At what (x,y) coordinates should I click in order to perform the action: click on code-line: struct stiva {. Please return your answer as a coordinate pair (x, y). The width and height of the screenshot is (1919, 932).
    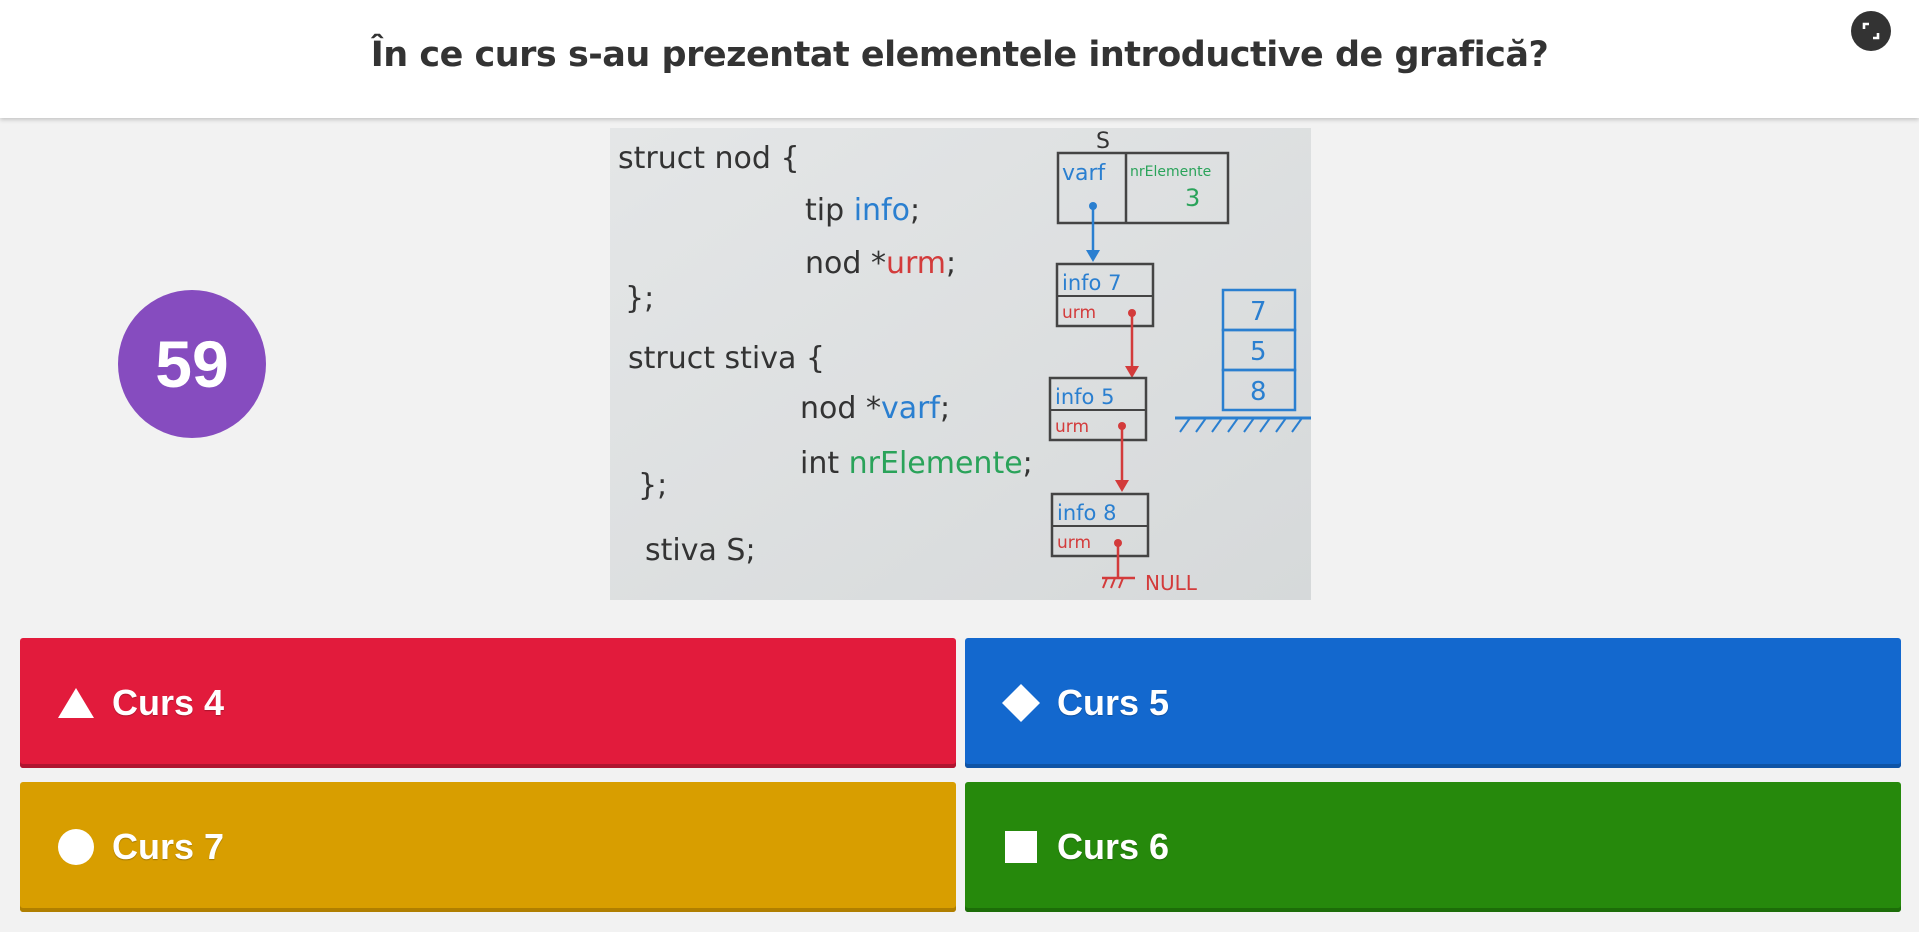
    Looking at the image, I should click on (726, 358).